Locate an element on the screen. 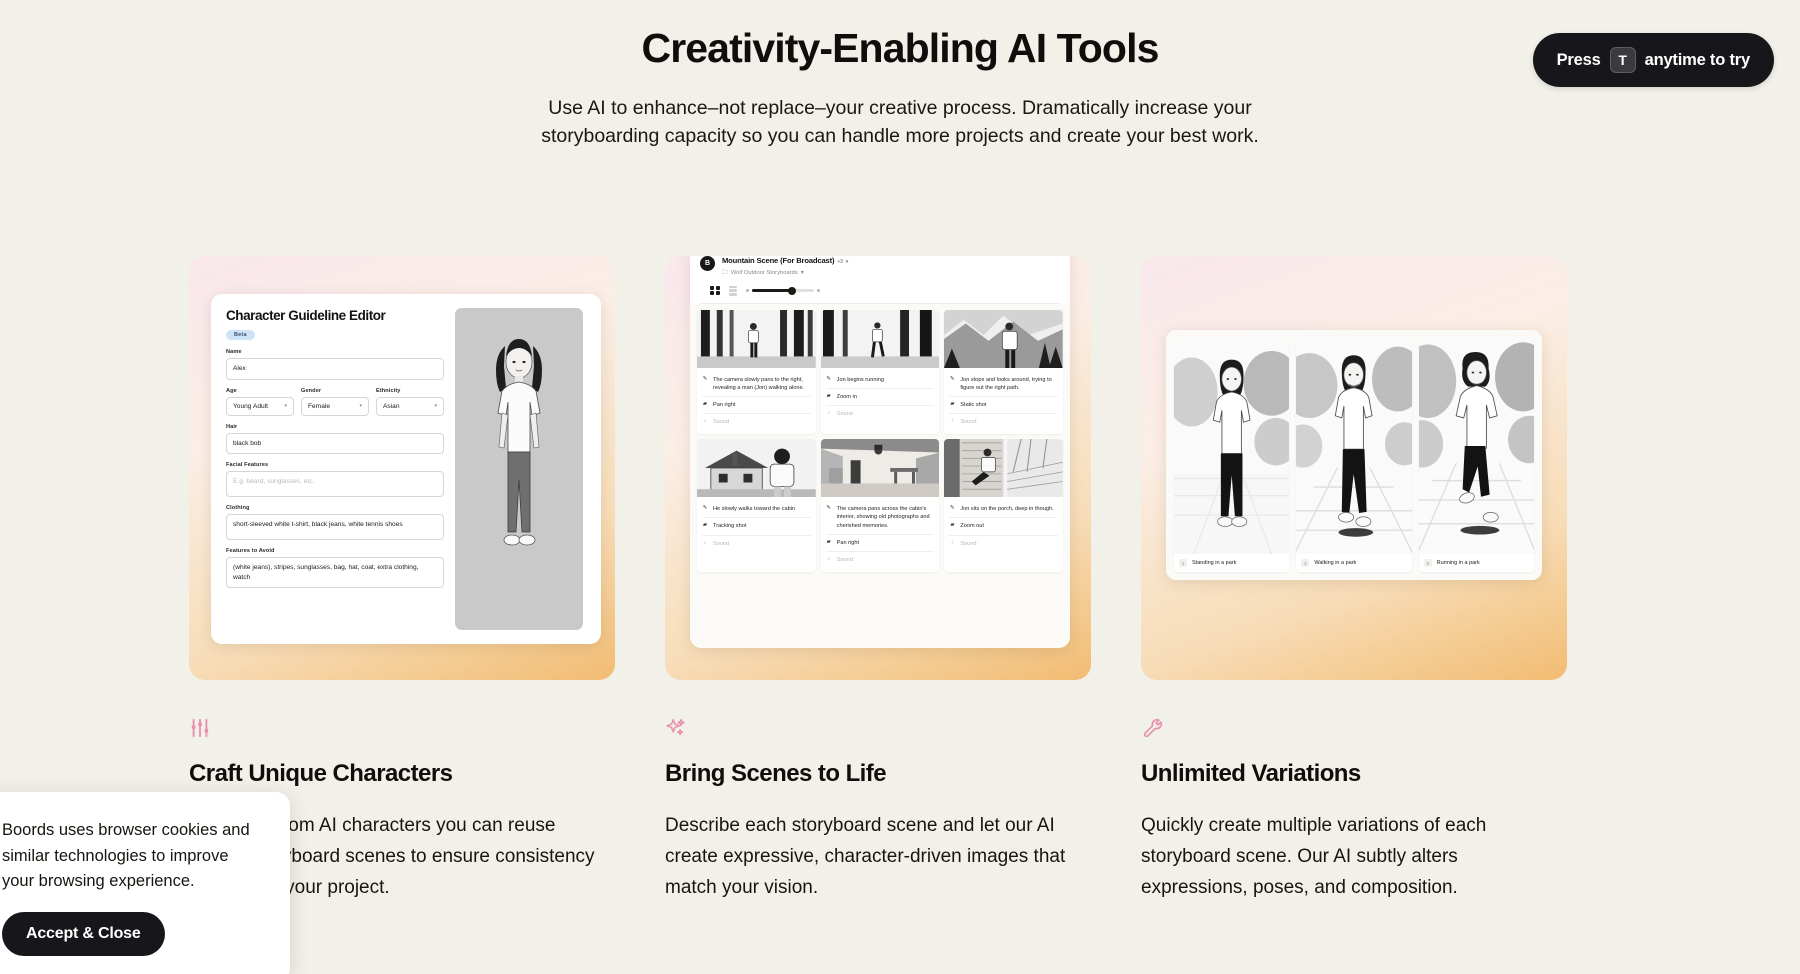  press-badge-key: T is located at coordinates (1622, 60).